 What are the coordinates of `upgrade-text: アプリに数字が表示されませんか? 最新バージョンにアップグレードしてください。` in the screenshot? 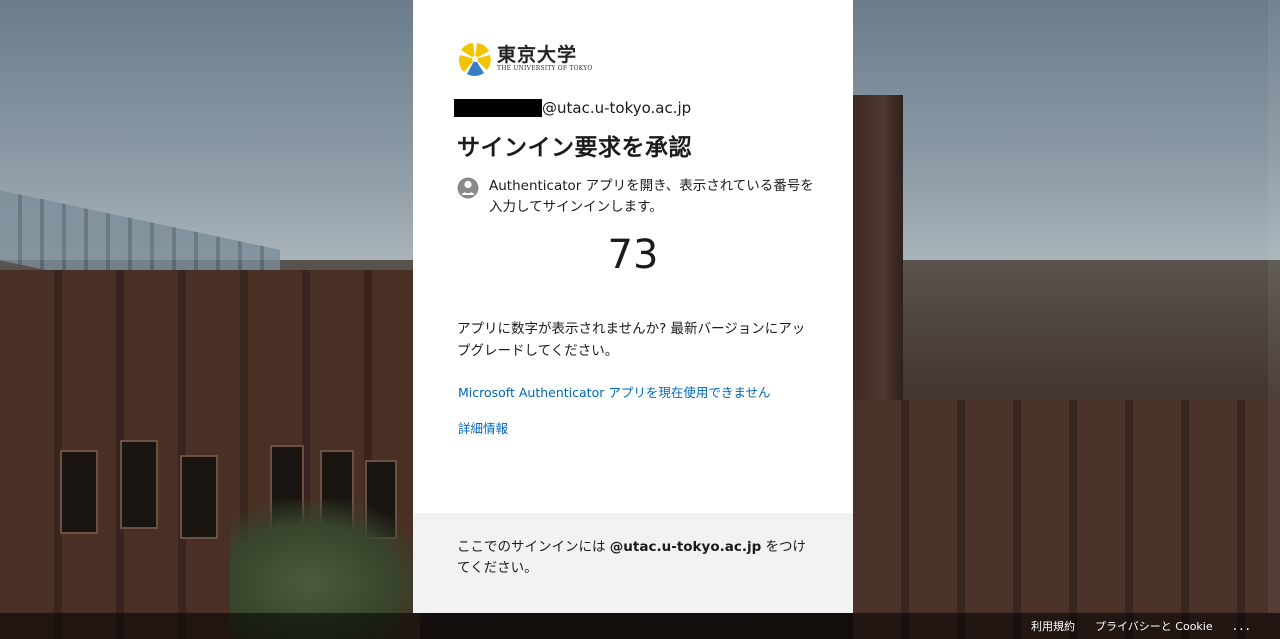 It's located at (631, 340).